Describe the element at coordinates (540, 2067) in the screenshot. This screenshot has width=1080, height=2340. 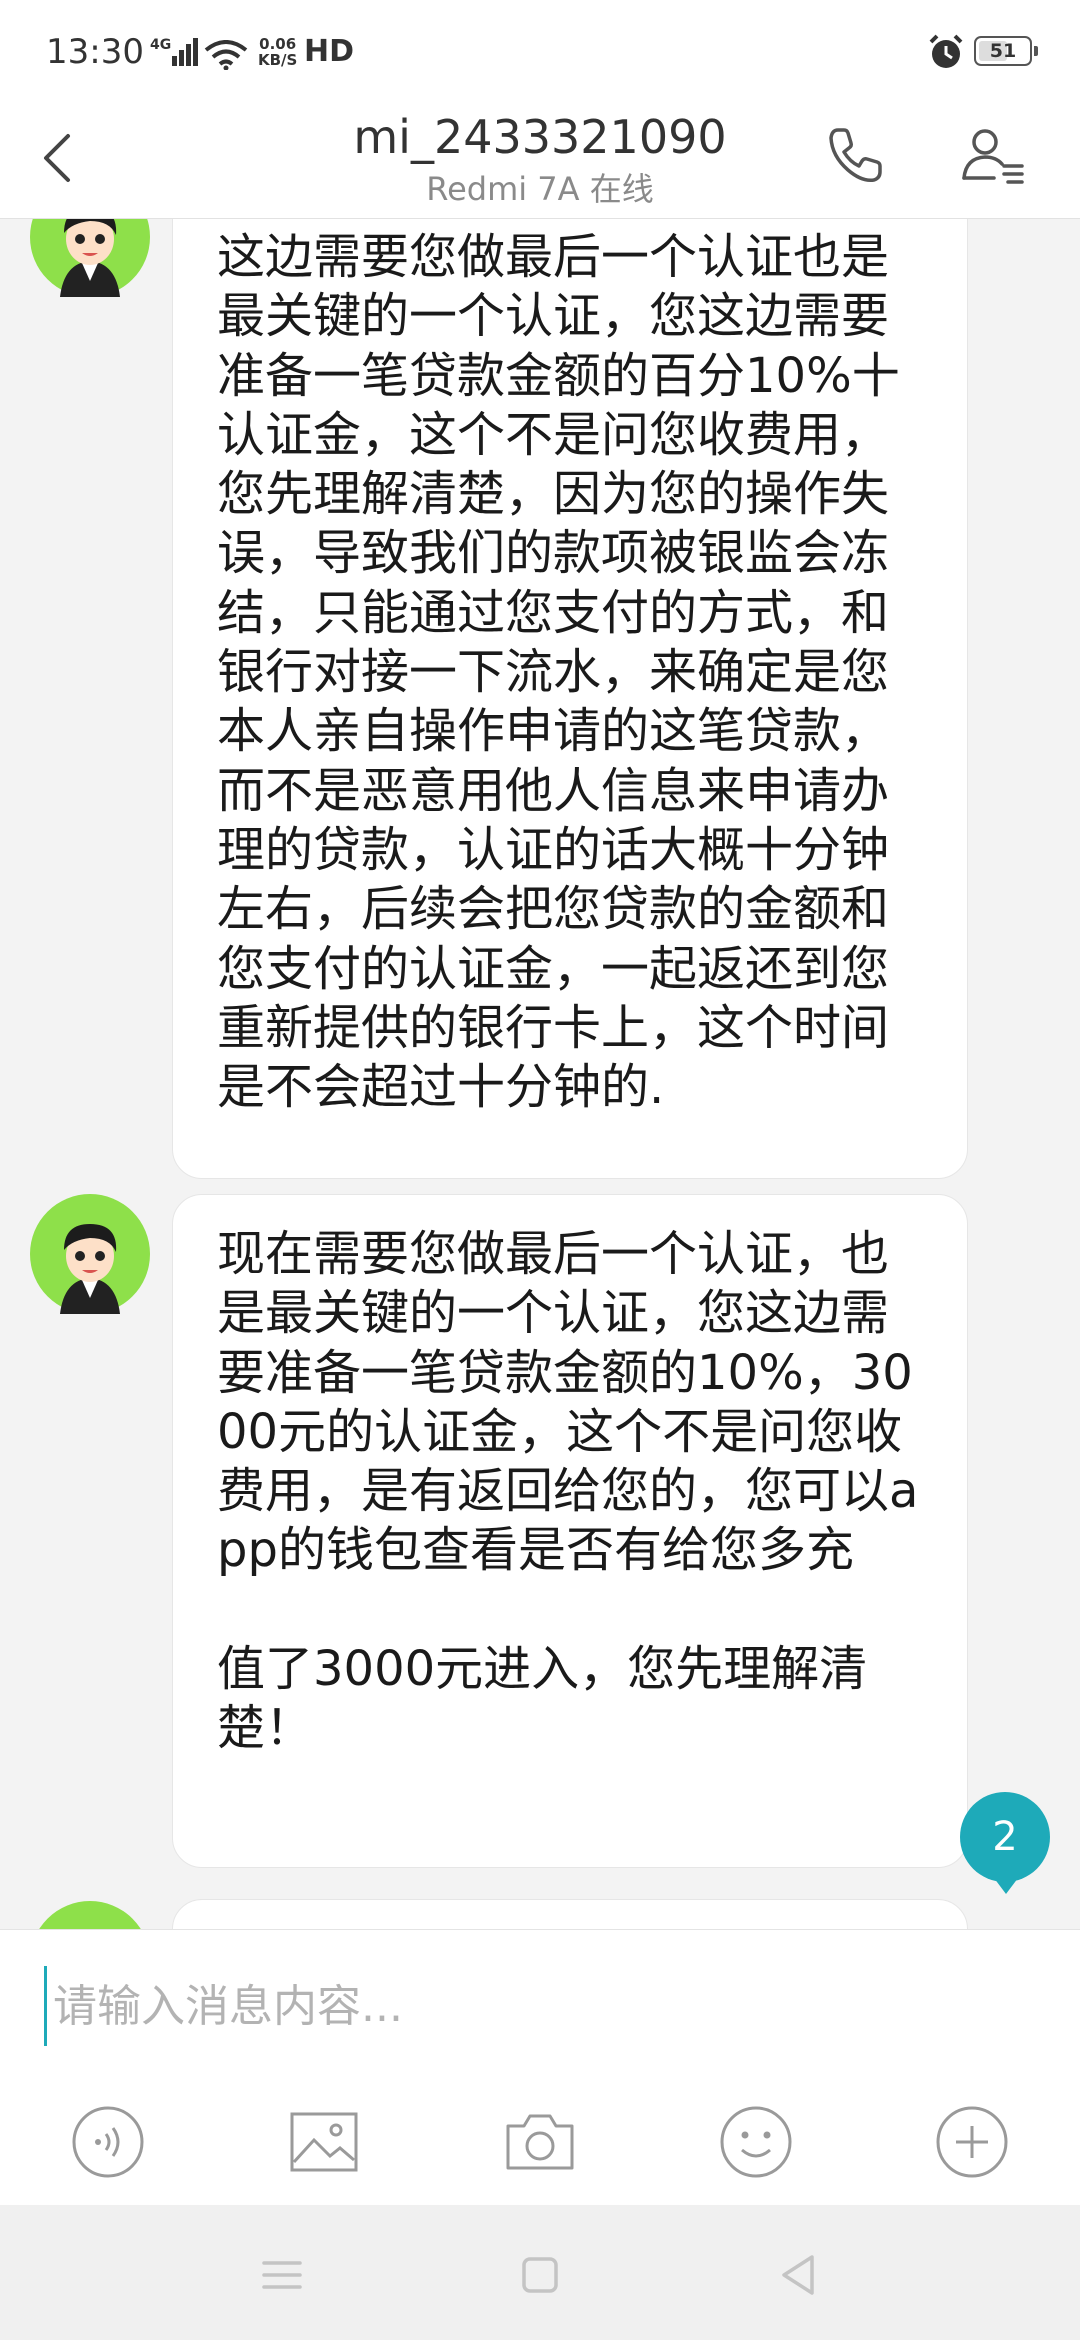
I see `composer` at that location.